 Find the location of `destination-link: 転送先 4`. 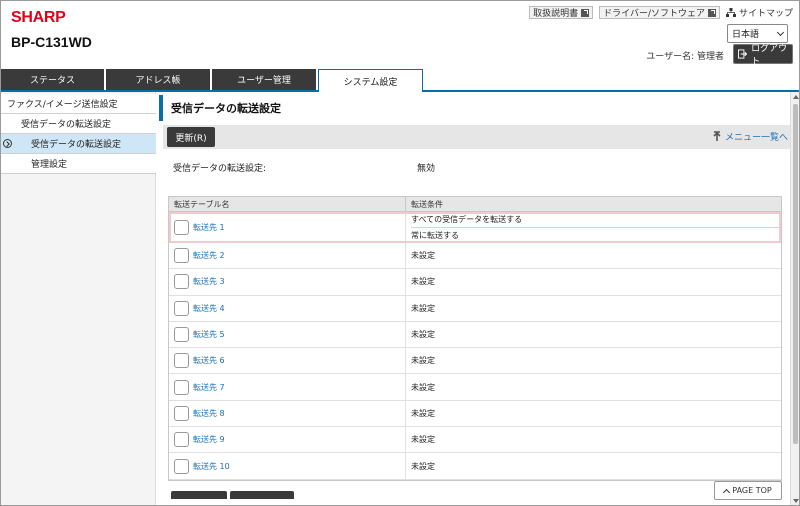

destination-link: 転送先 4 is located at coordinates (209, 308).